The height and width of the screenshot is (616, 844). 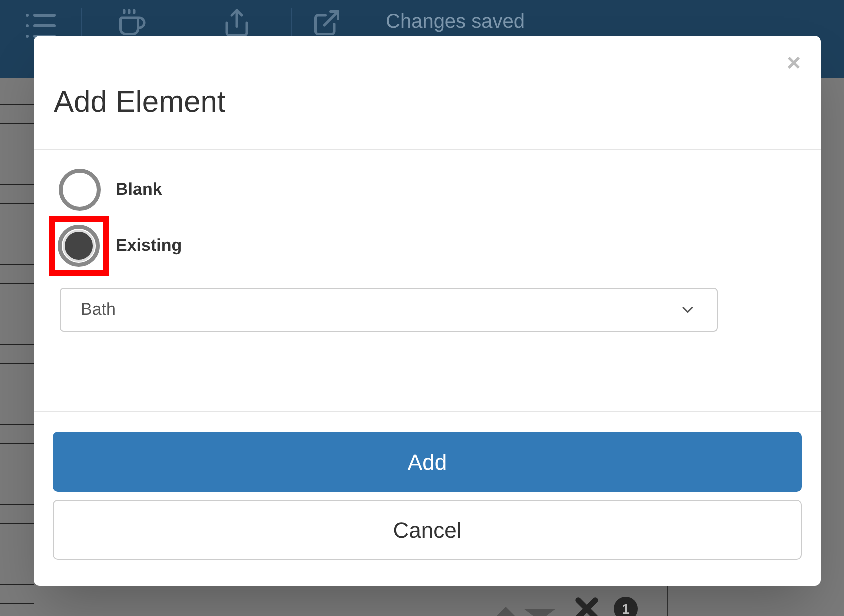 I want to click on radio-label: Blank, so click(x=139, y=190).